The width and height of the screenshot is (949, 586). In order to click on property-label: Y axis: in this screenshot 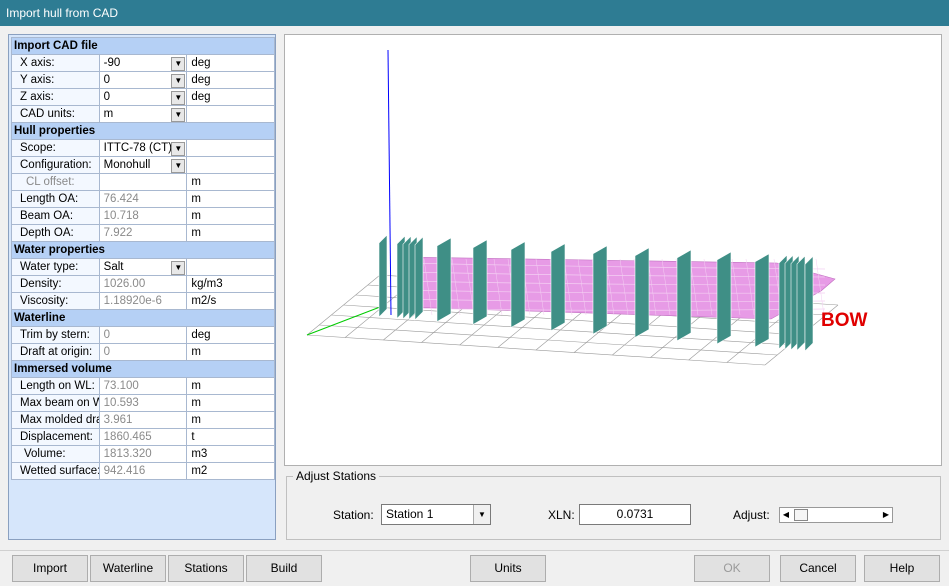, I will do `click(55, 80)`.